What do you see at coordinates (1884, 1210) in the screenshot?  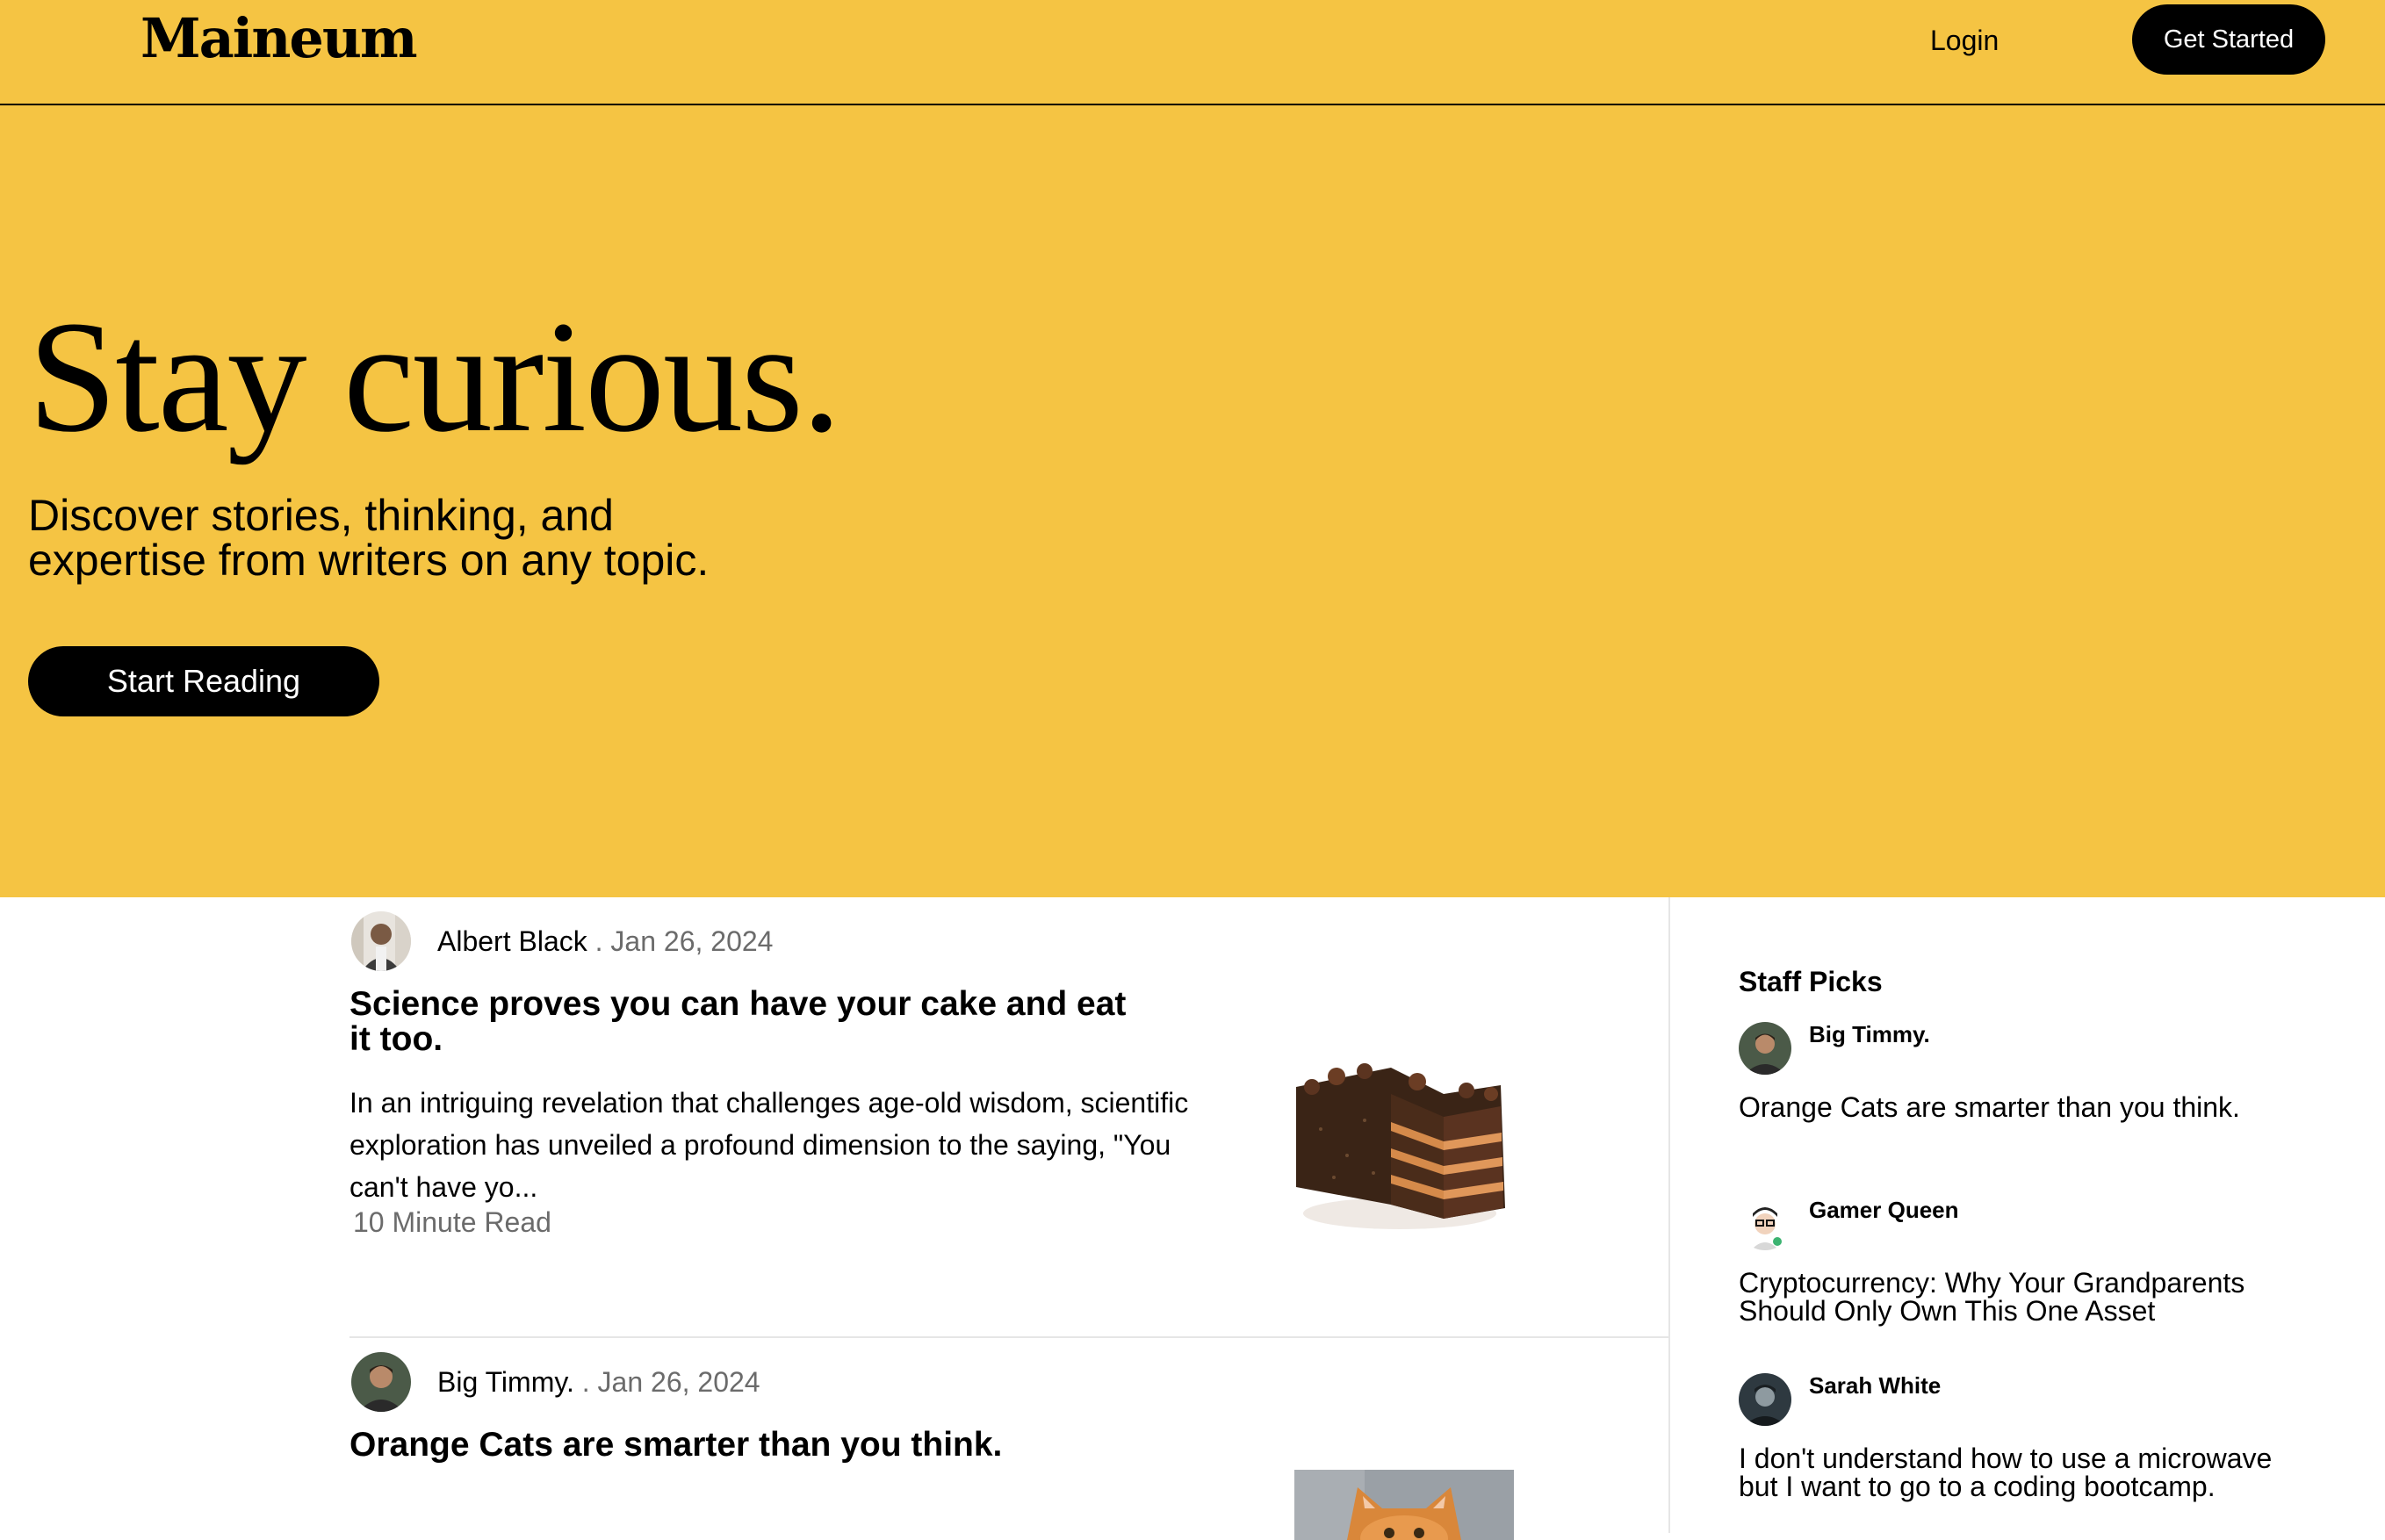 I see `pick-author-name: Gamer Queen` at bounding box center [1884, 1210].